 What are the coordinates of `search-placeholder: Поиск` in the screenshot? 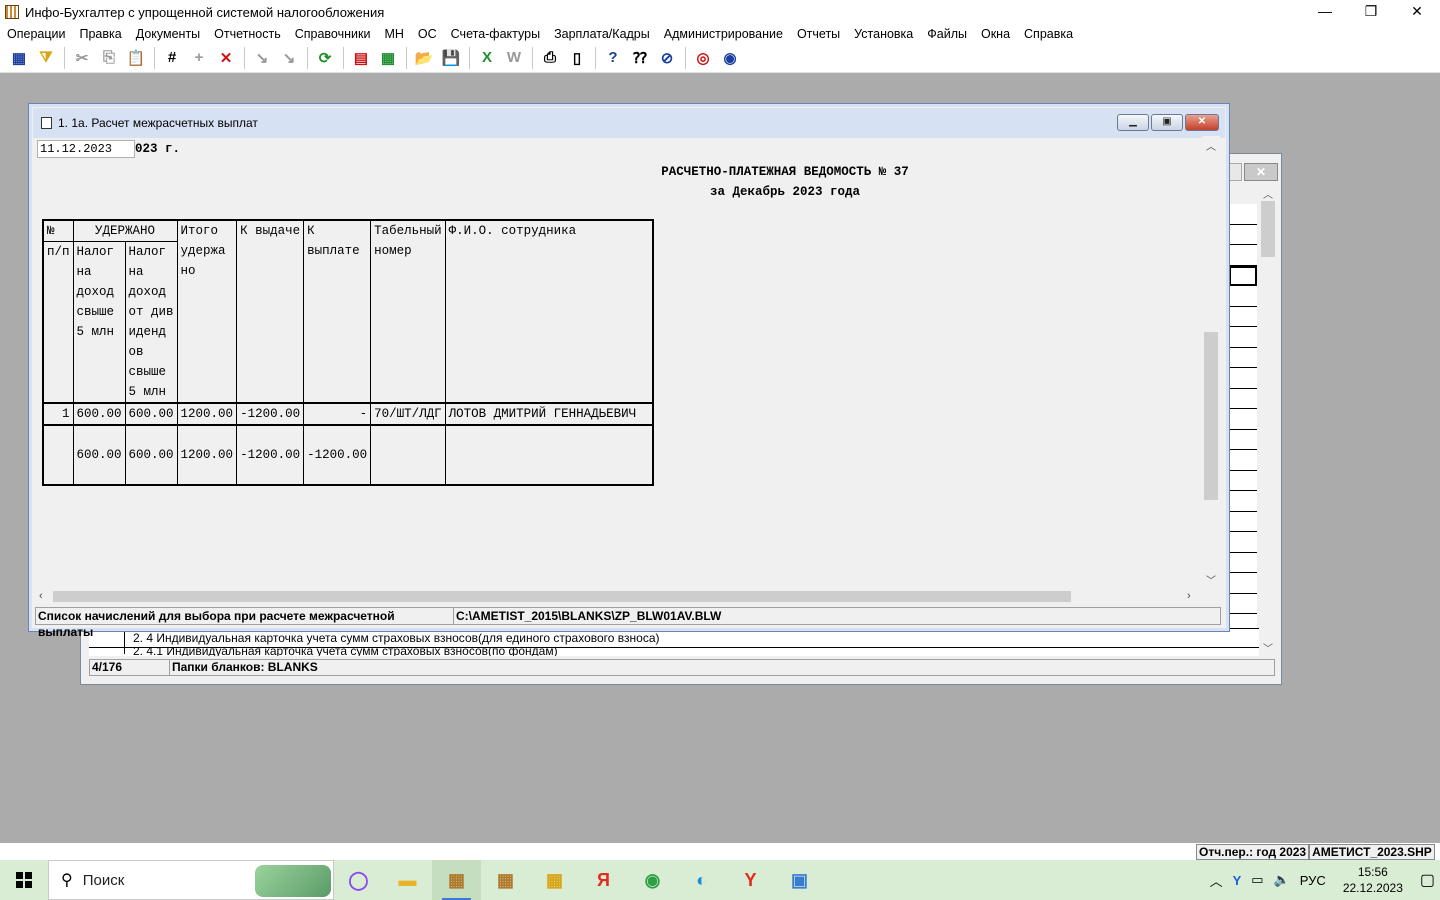 It's located at (103, 880).